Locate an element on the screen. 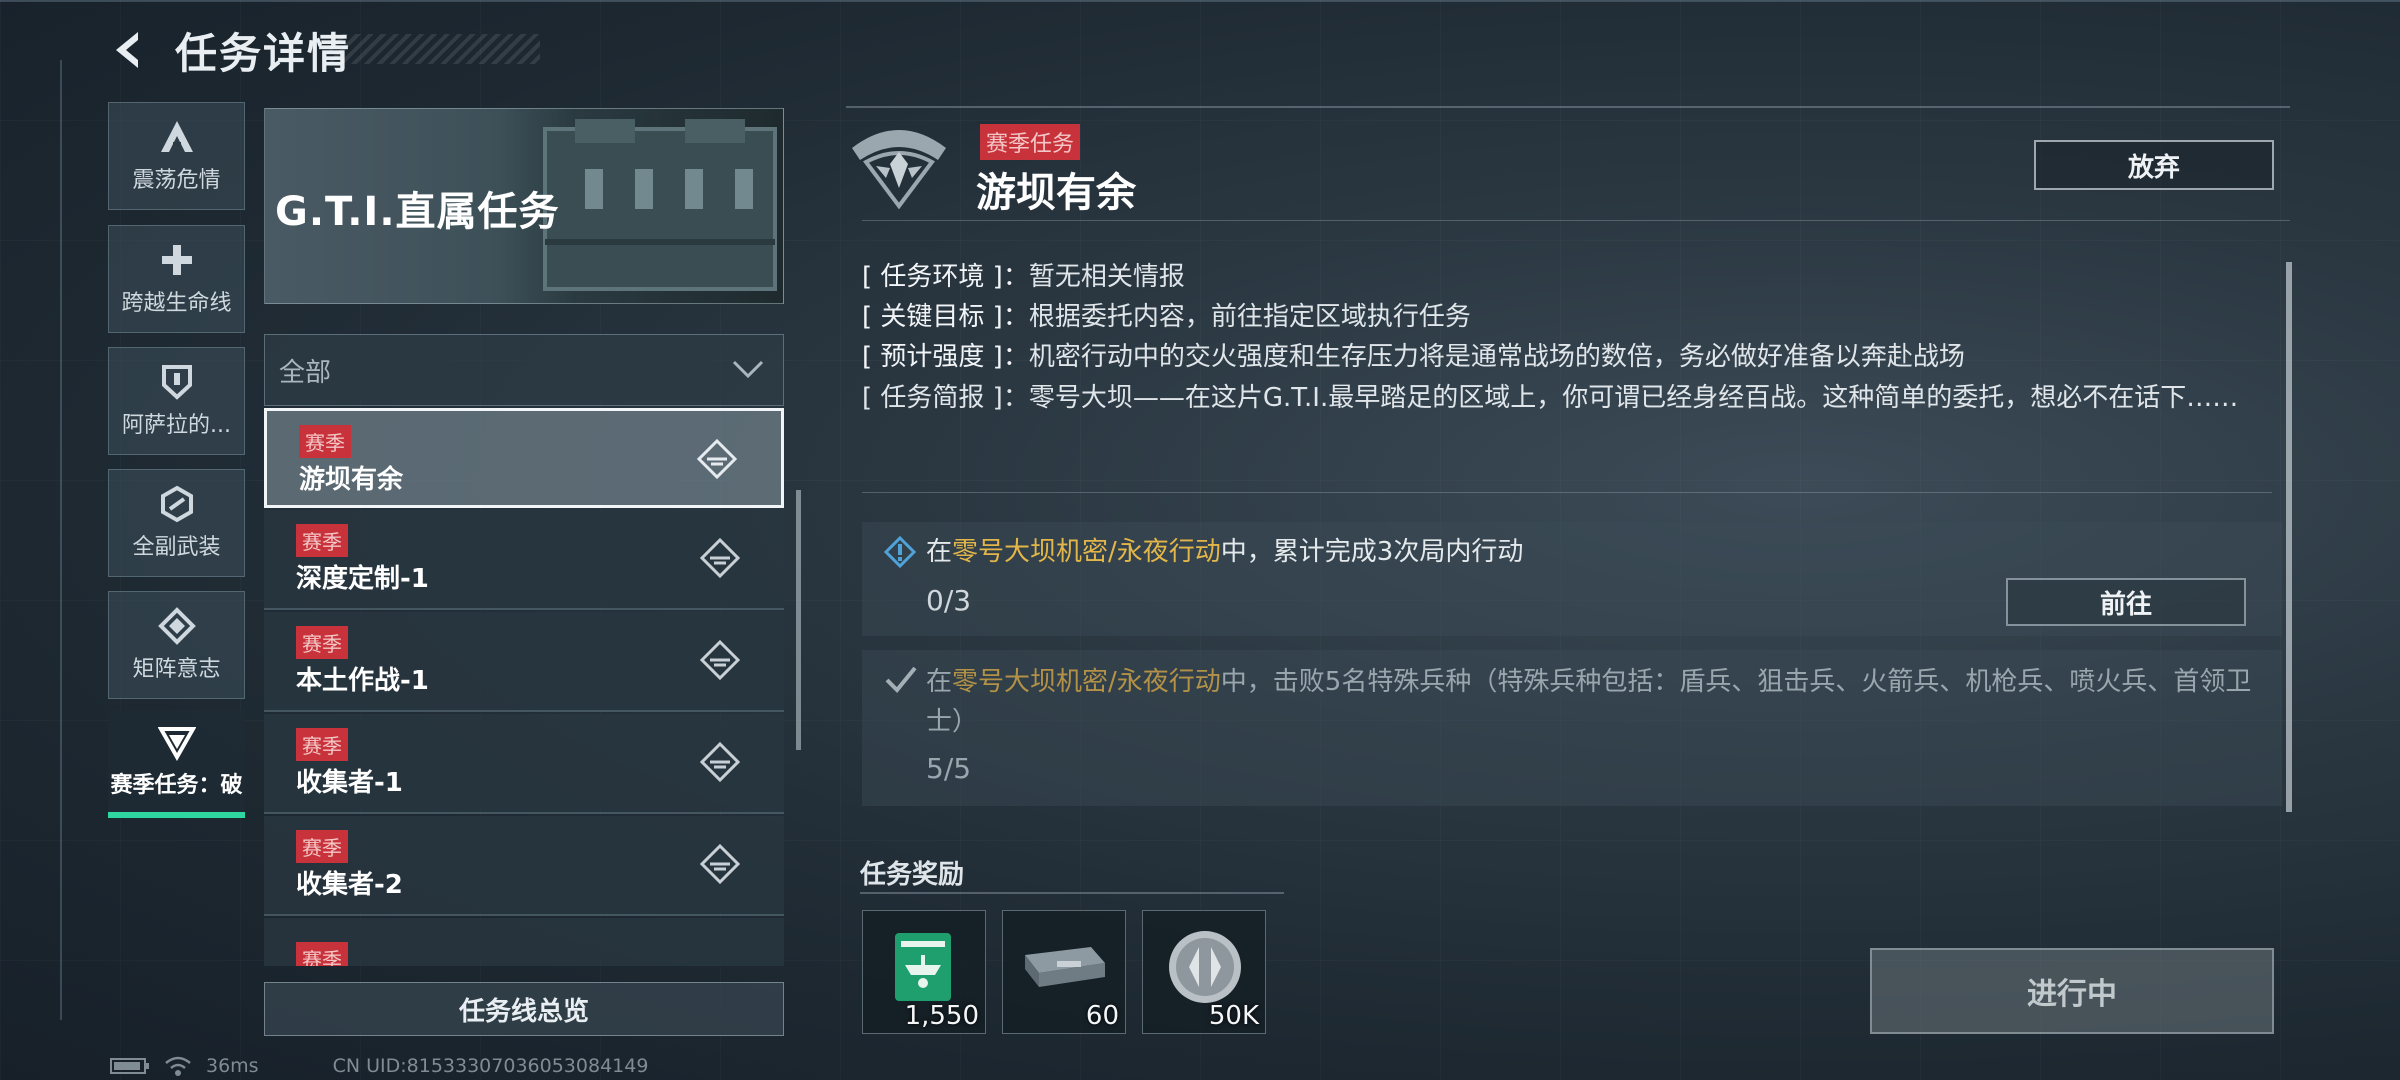 The height and width of the screenshot is (1080, 2400). sidebar-item-label: 震荡危情 is located at coordinates (176, 180).